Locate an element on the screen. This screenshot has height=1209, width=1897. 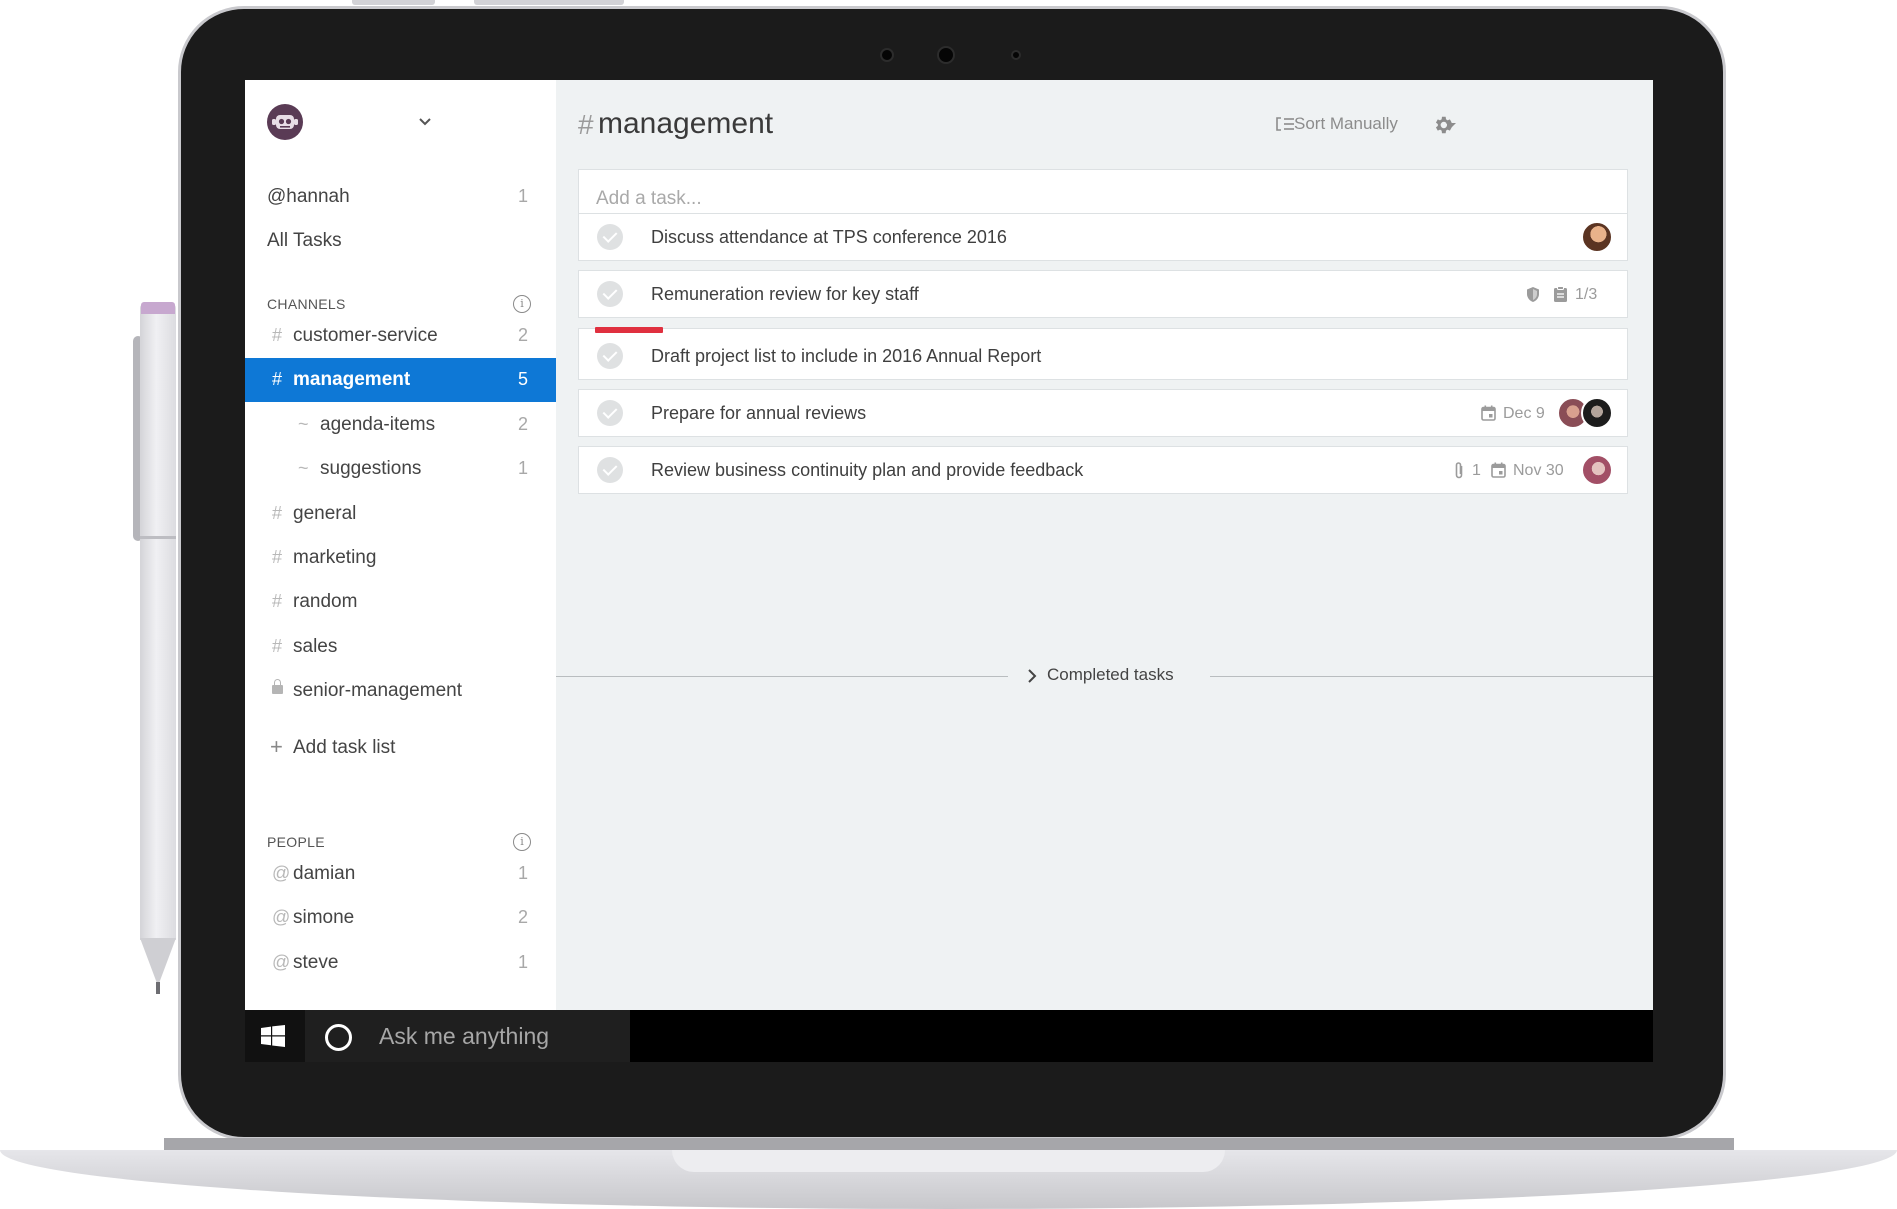
pen-cap is located at coordinates (158, 308).